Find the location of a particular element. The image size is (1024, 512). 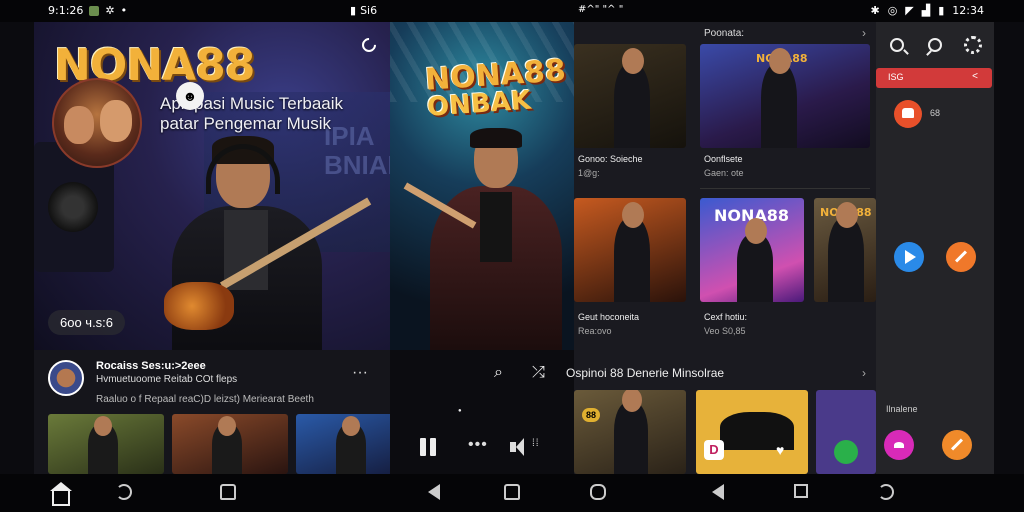

key-icon is located at coordinates (935, 45).